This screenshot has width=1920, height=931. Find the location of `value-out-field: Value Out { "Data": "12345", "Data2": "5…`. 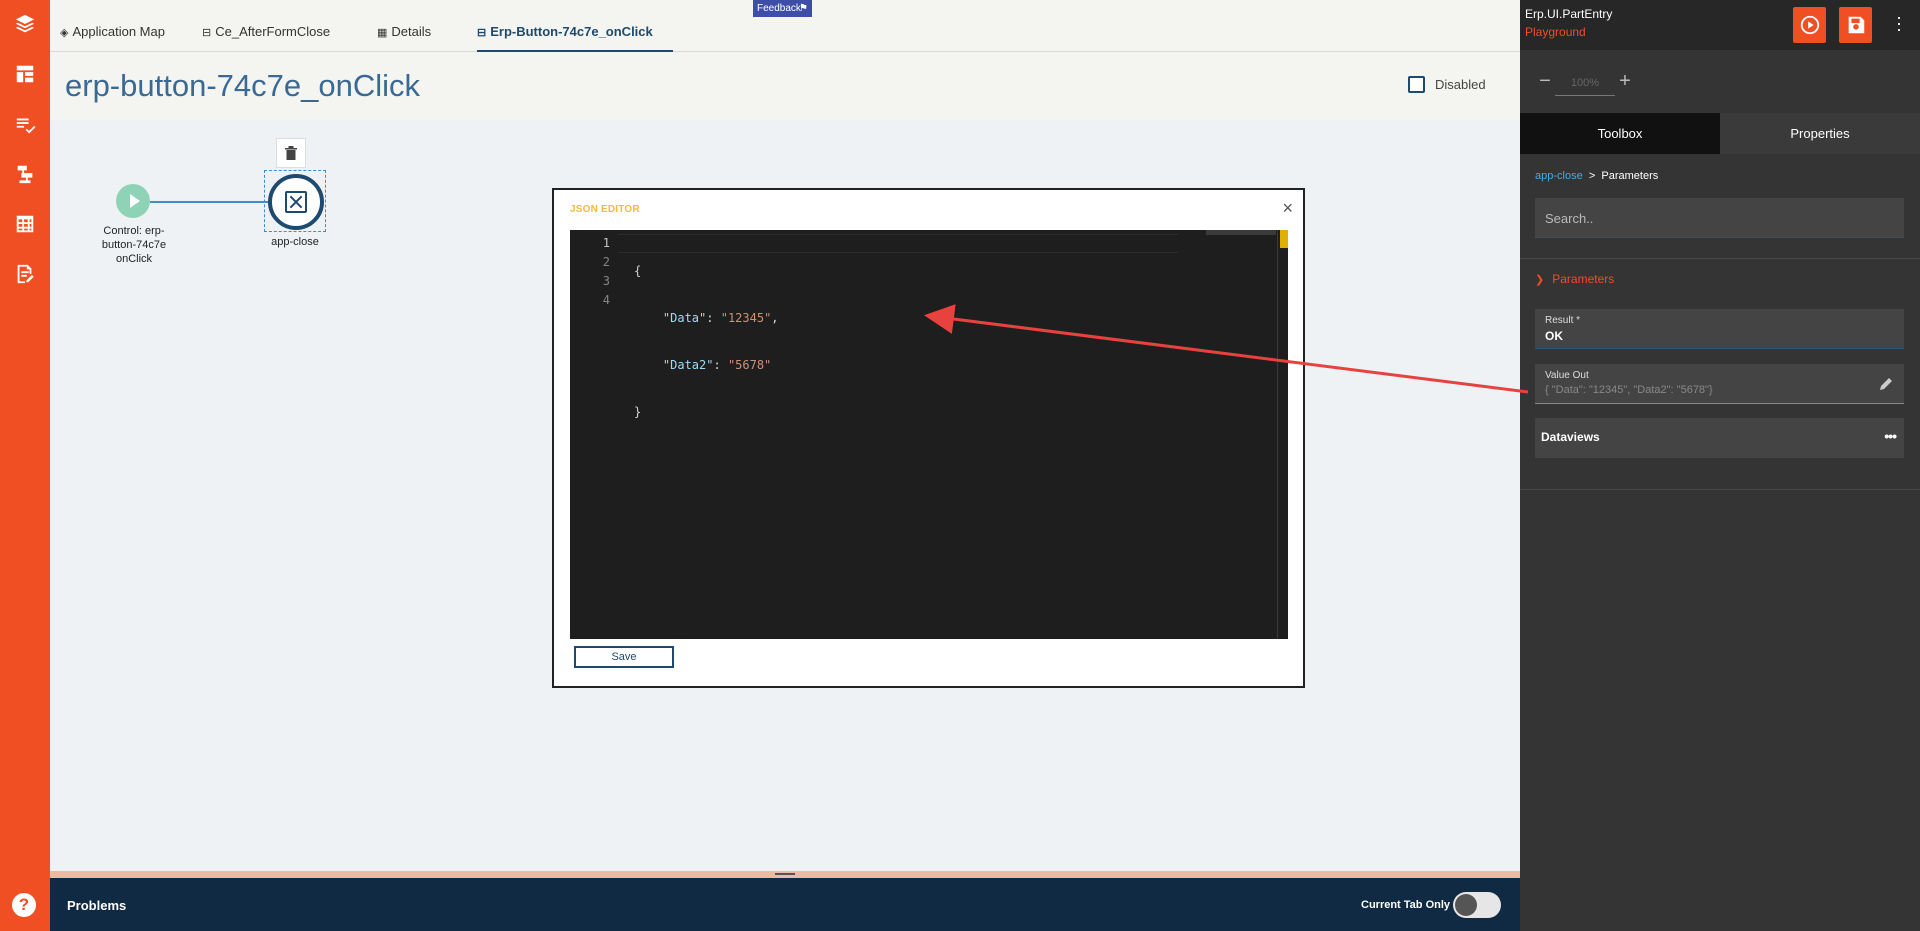

value-out-field: Value Out { "Data": "12345", "Data2": "5… is located at coordinates (1719, 384).